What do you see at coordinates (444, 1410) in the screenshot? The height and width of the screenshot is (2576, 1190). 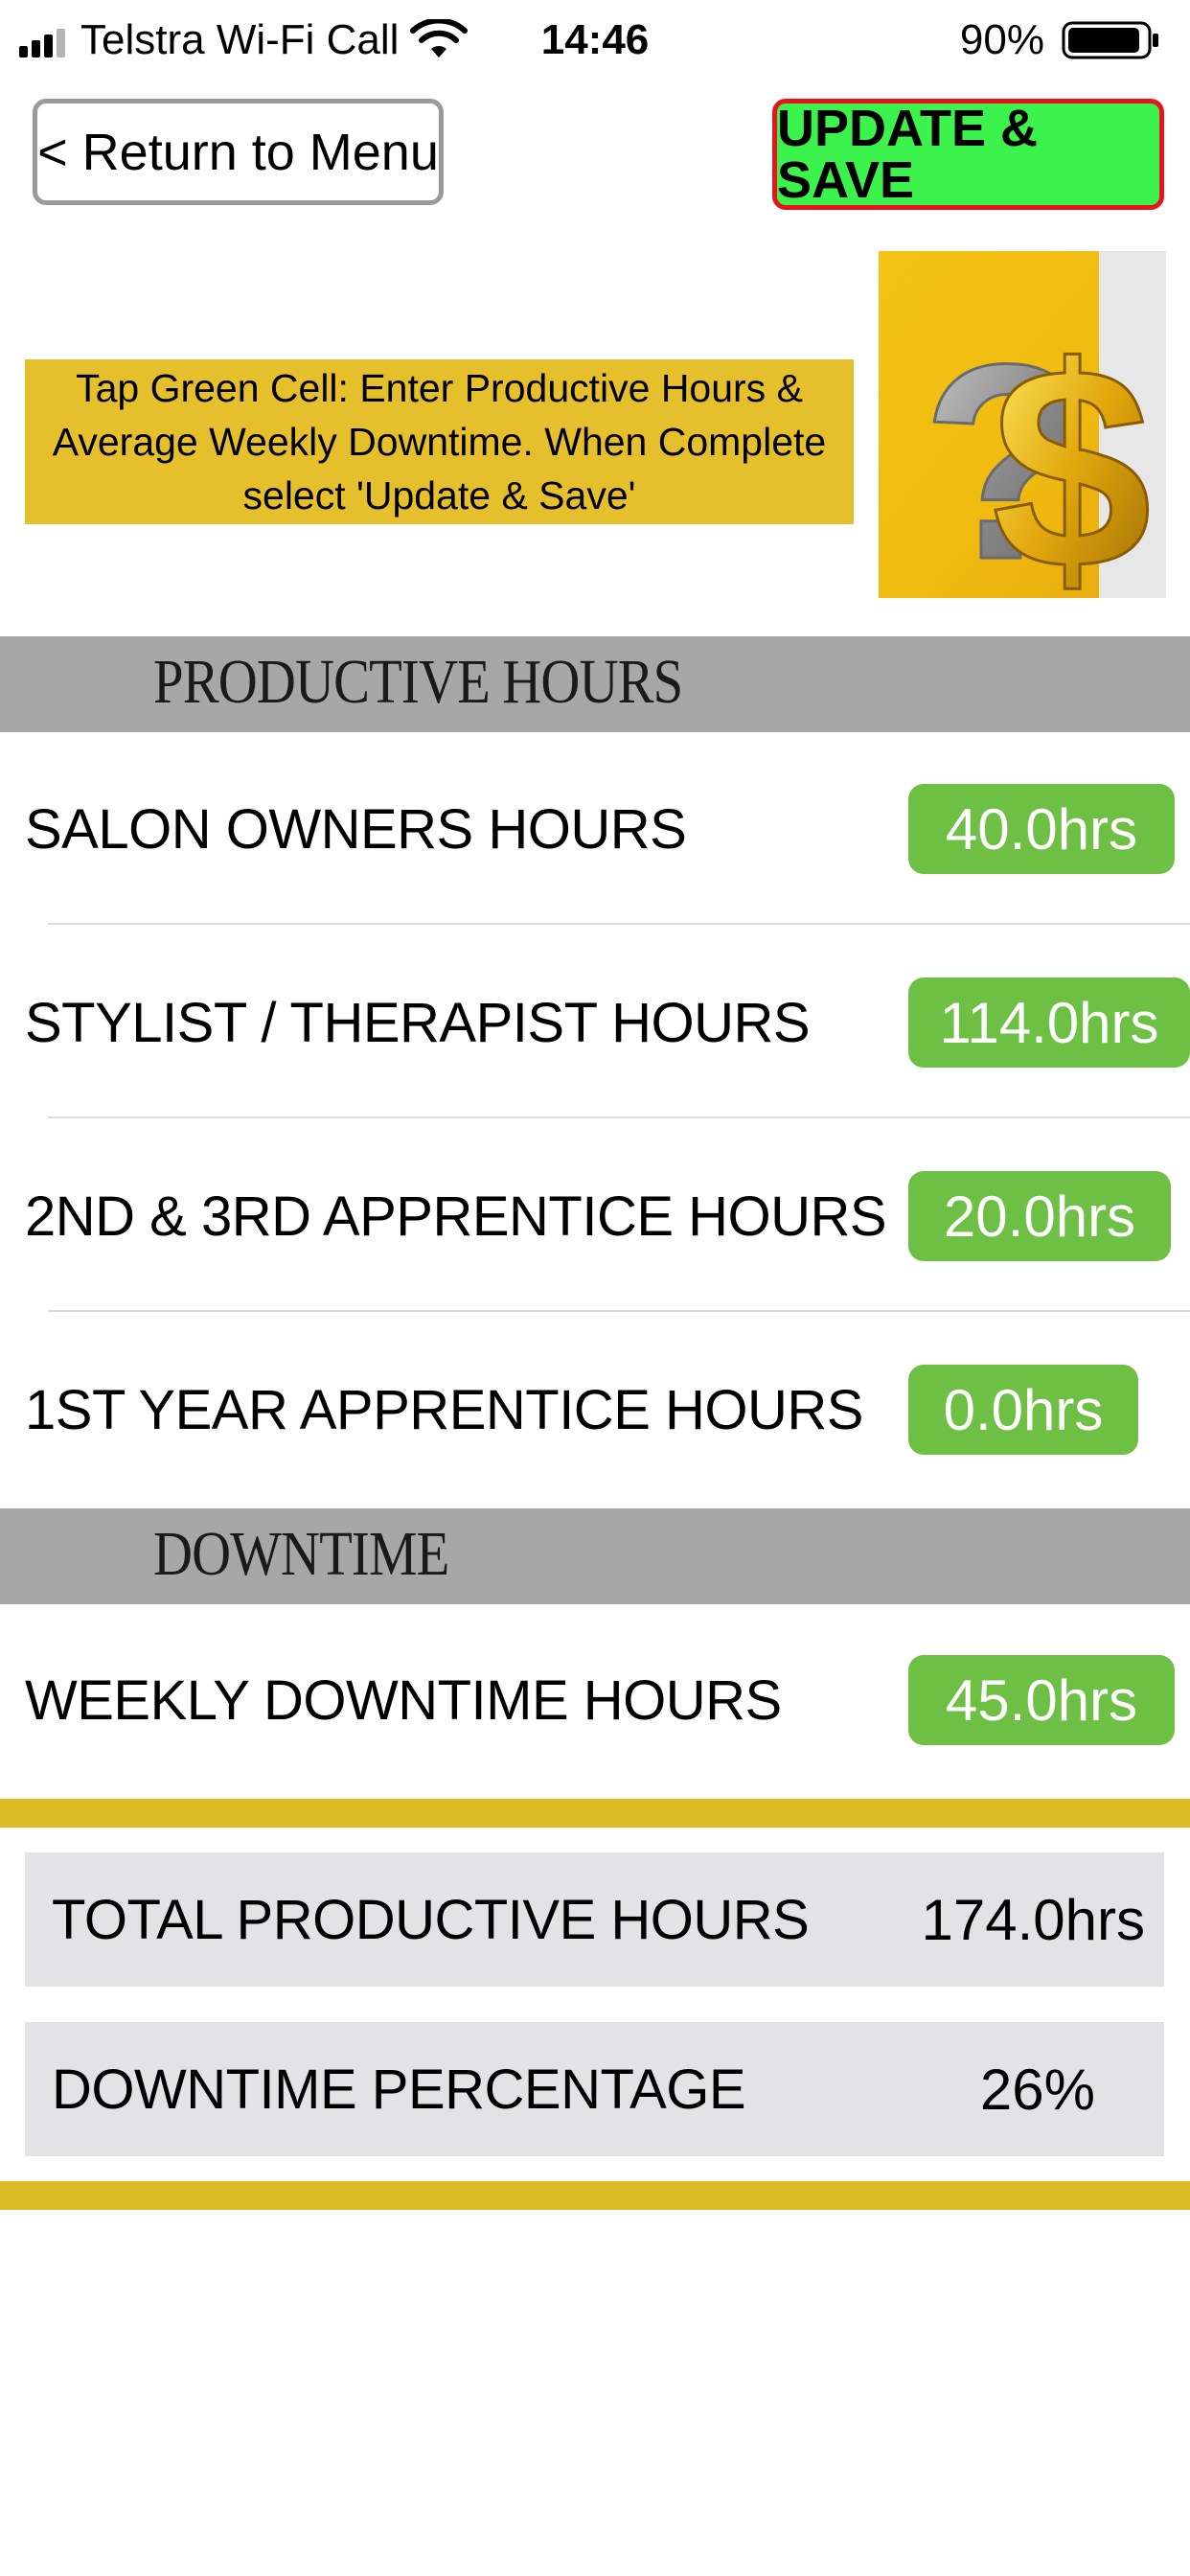 I see `row-label: 1ST YEAR APPRENTICE HOURS` at bounding box center [444, 1410].